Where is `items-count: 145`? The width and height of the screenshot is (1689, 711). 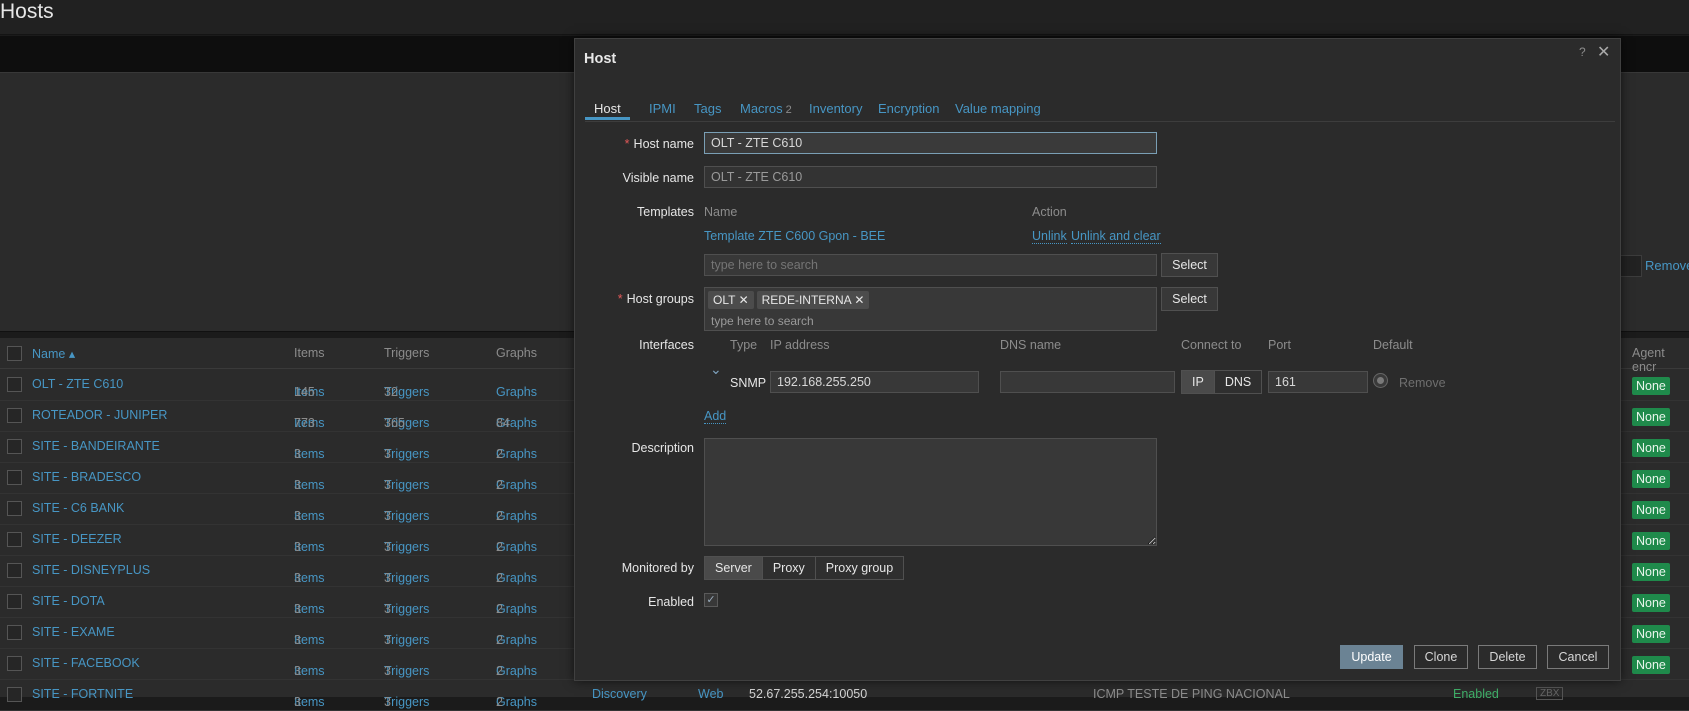
items-count: 145 is located at coordinates (304, 392).